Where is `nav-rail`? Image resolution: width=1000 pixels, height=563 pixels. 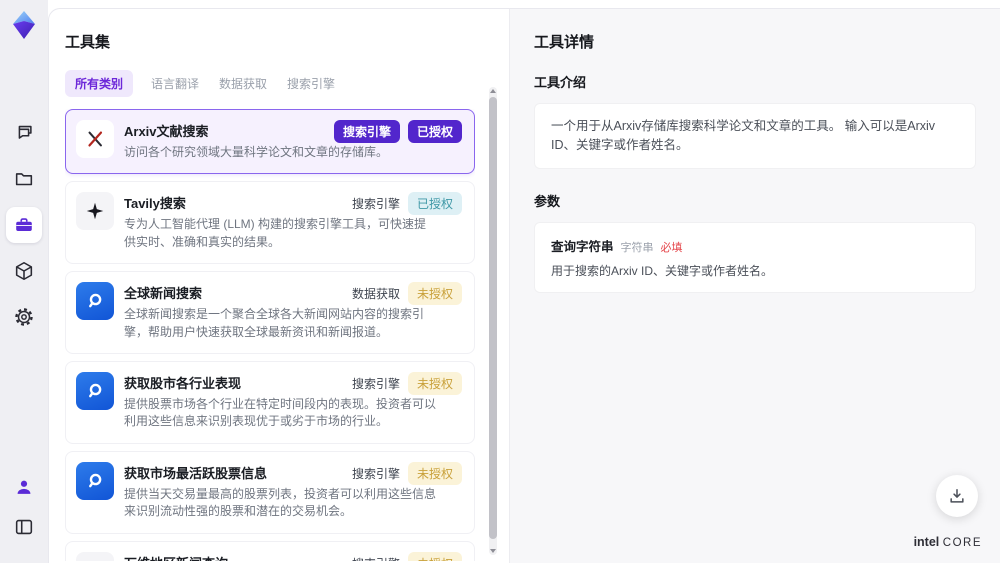
nav-rail is located at coordinates (24, 281).